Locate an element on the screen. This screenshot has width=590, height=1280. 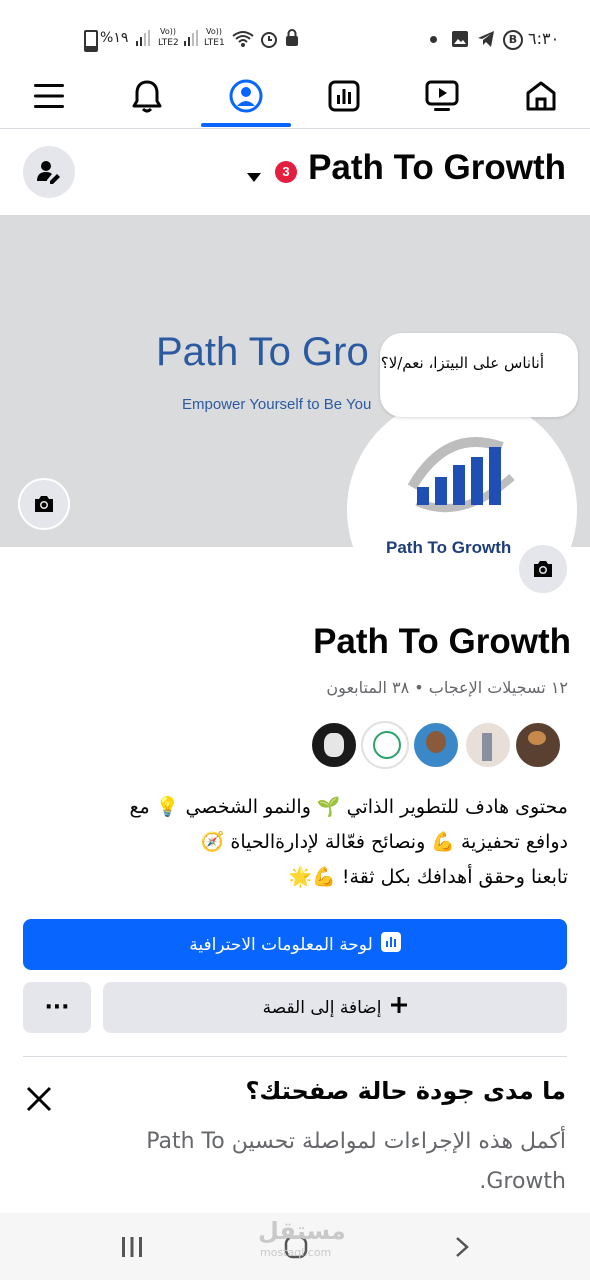
profile-icon is located at coordinates (246, 96).